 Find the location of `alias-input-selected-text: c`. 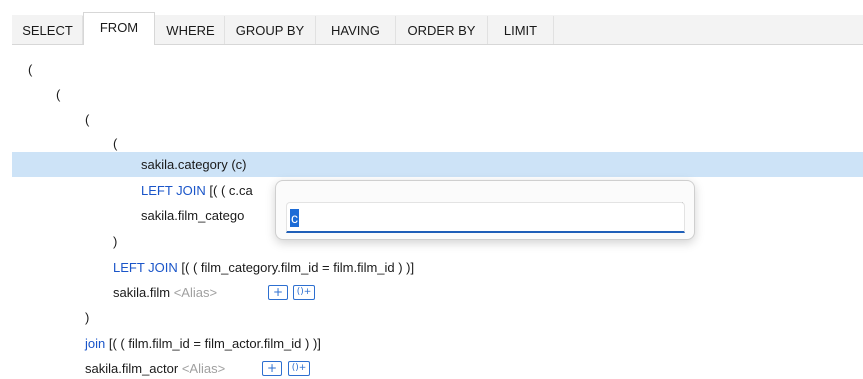

alias-input-selected-text: c is located at coordinates (294, 218).